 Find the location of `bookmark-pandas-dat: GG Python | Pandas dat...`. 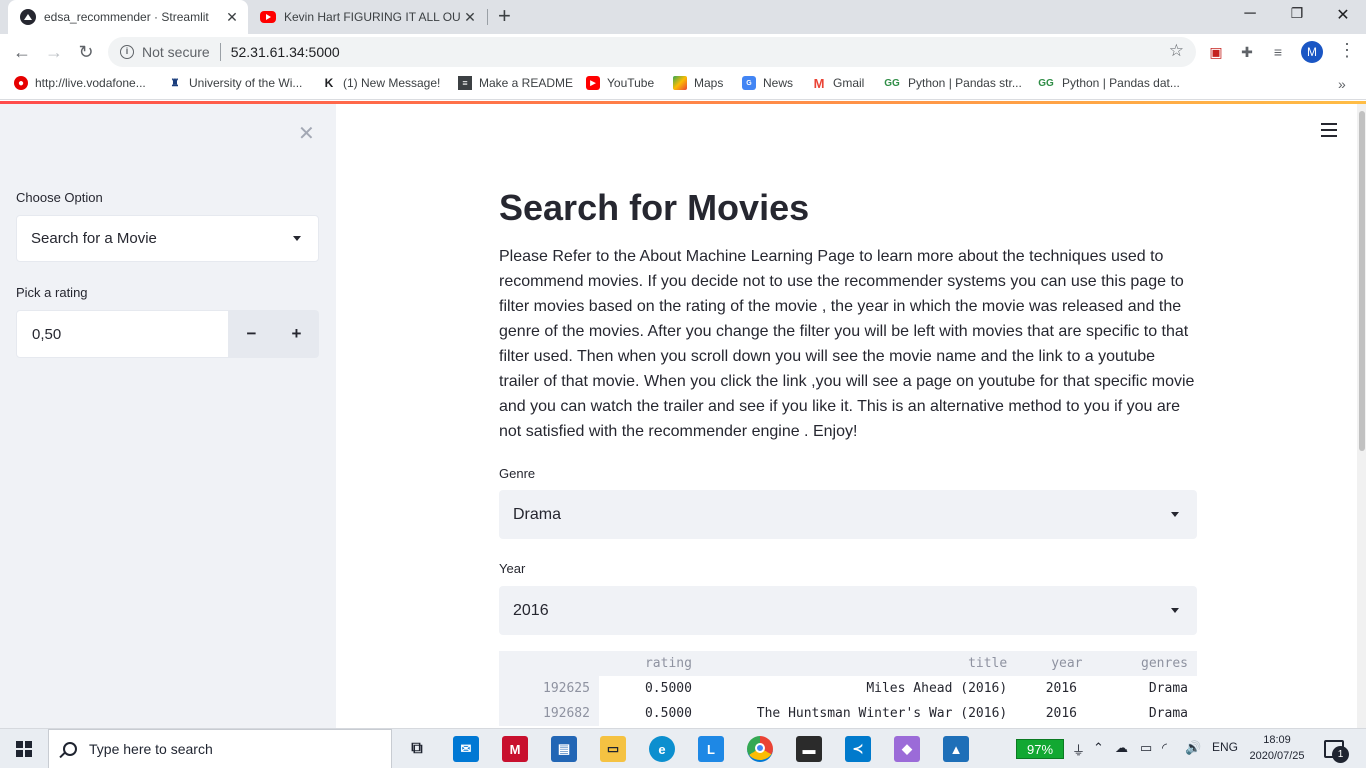

bookmark-pandas-dat: GG Python | Pandas dat... is located at coordinates (1108, 83).